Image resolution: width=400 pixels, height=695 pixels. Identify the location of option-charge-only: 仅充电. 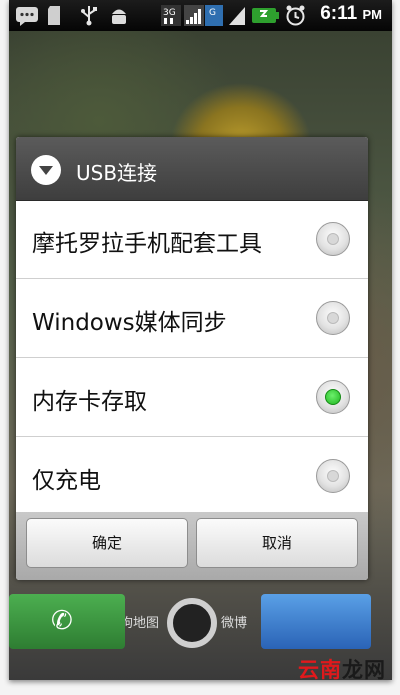
(192, 476).